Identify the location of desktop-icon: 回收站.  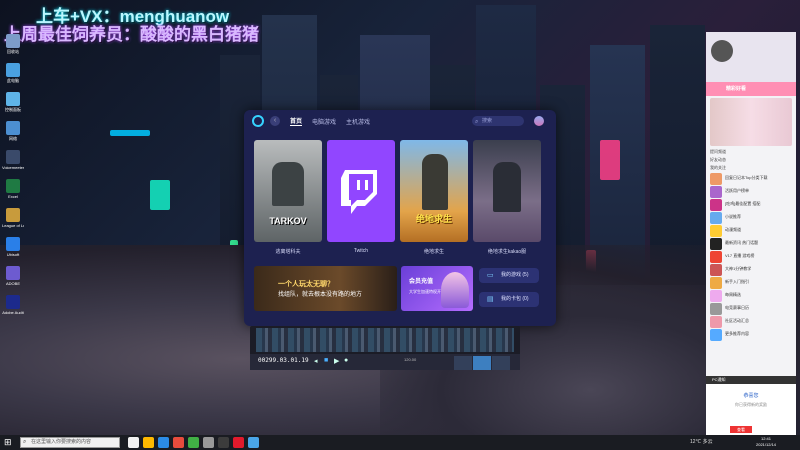
(13, 44).